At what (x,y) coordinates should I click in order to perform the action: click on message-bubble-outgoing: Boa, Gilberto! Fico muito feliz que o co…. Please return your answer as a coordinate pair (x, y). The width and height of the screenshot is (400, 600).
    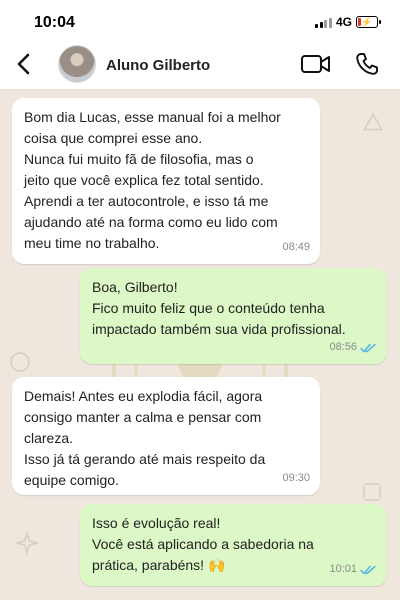
    Looking at the image, I should click on (233, 316).